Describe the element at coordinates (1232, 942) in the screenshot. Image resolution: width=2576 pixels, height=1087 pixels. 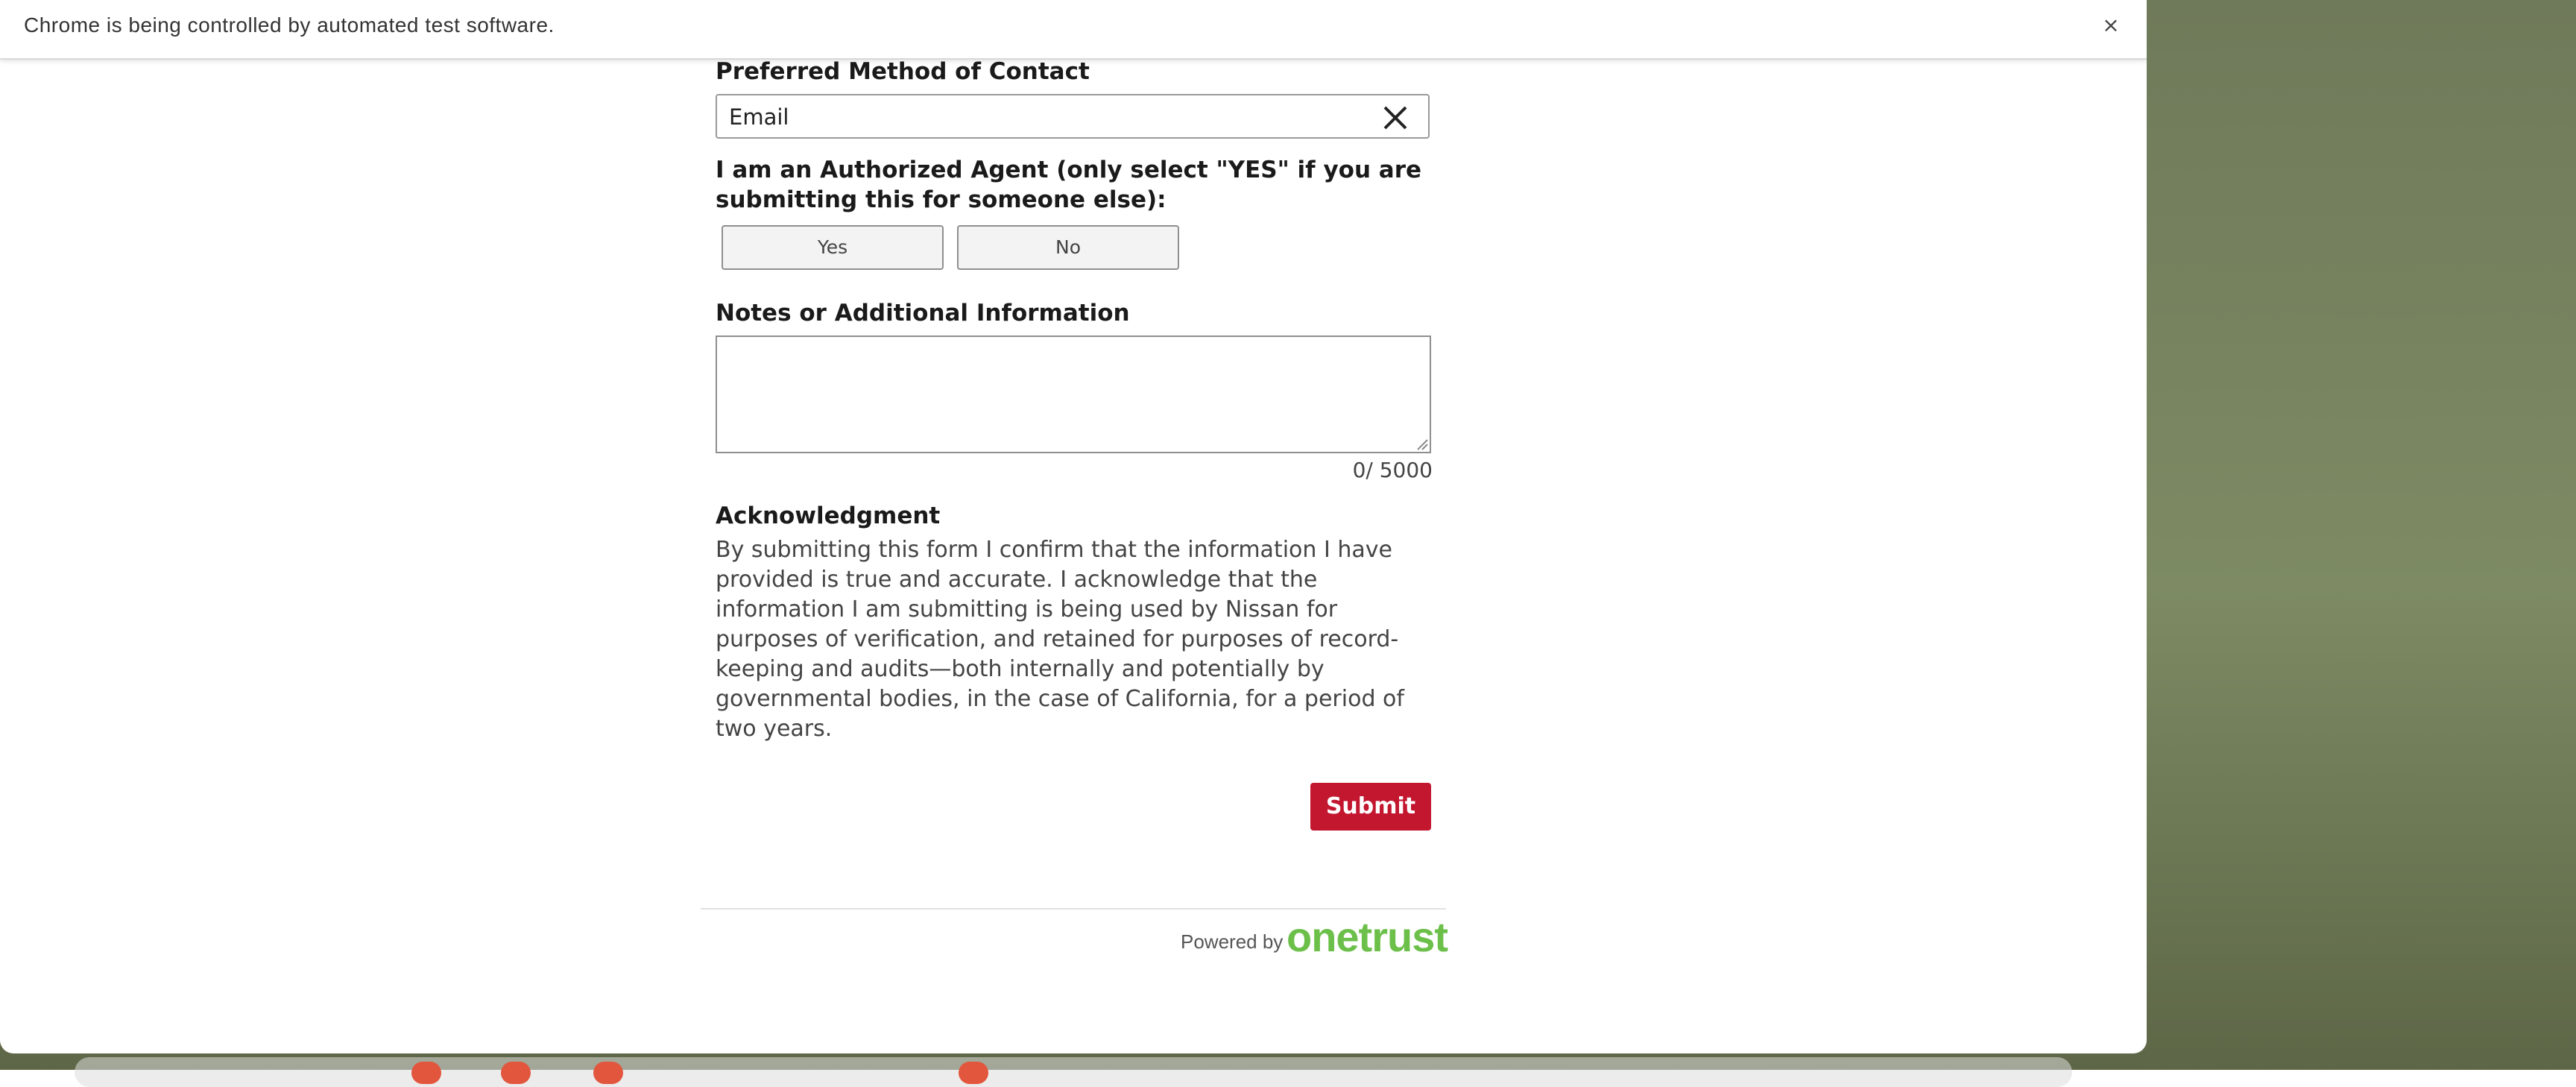
I see `powered-by-text: Powered by` at that location.